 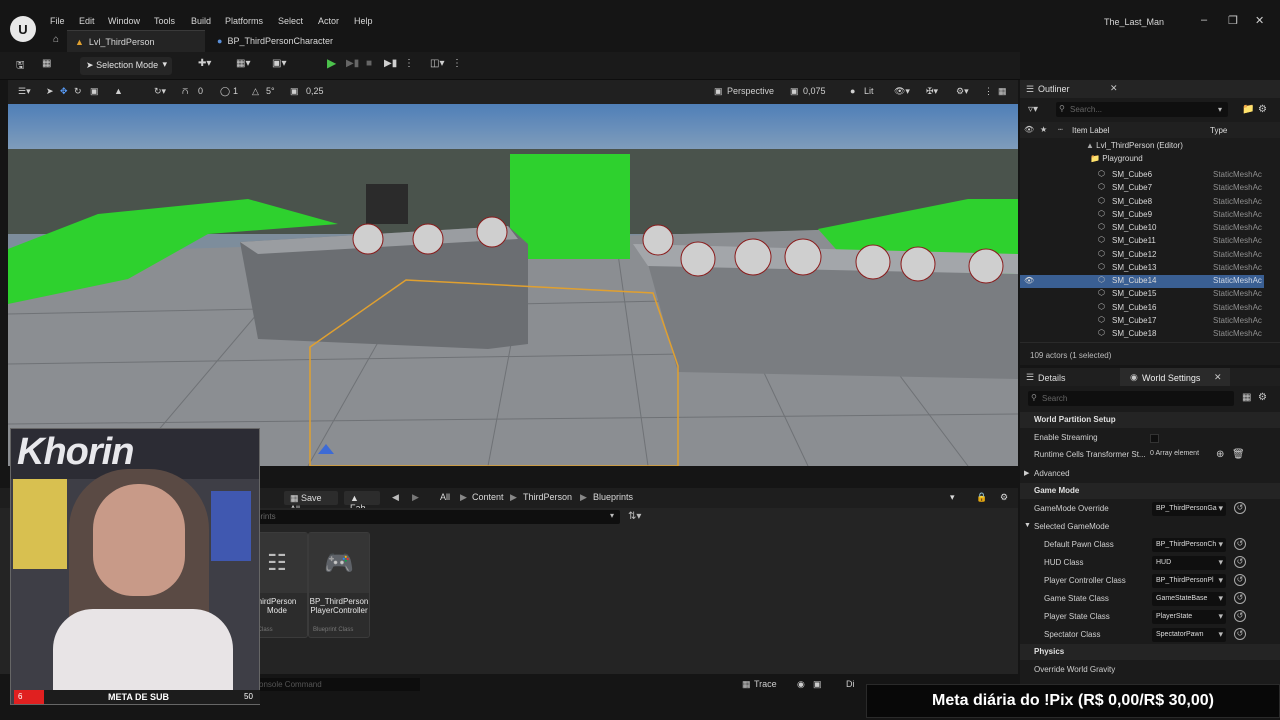 I want to click on step-icon: ▶▮, so click(x=352, y=63).